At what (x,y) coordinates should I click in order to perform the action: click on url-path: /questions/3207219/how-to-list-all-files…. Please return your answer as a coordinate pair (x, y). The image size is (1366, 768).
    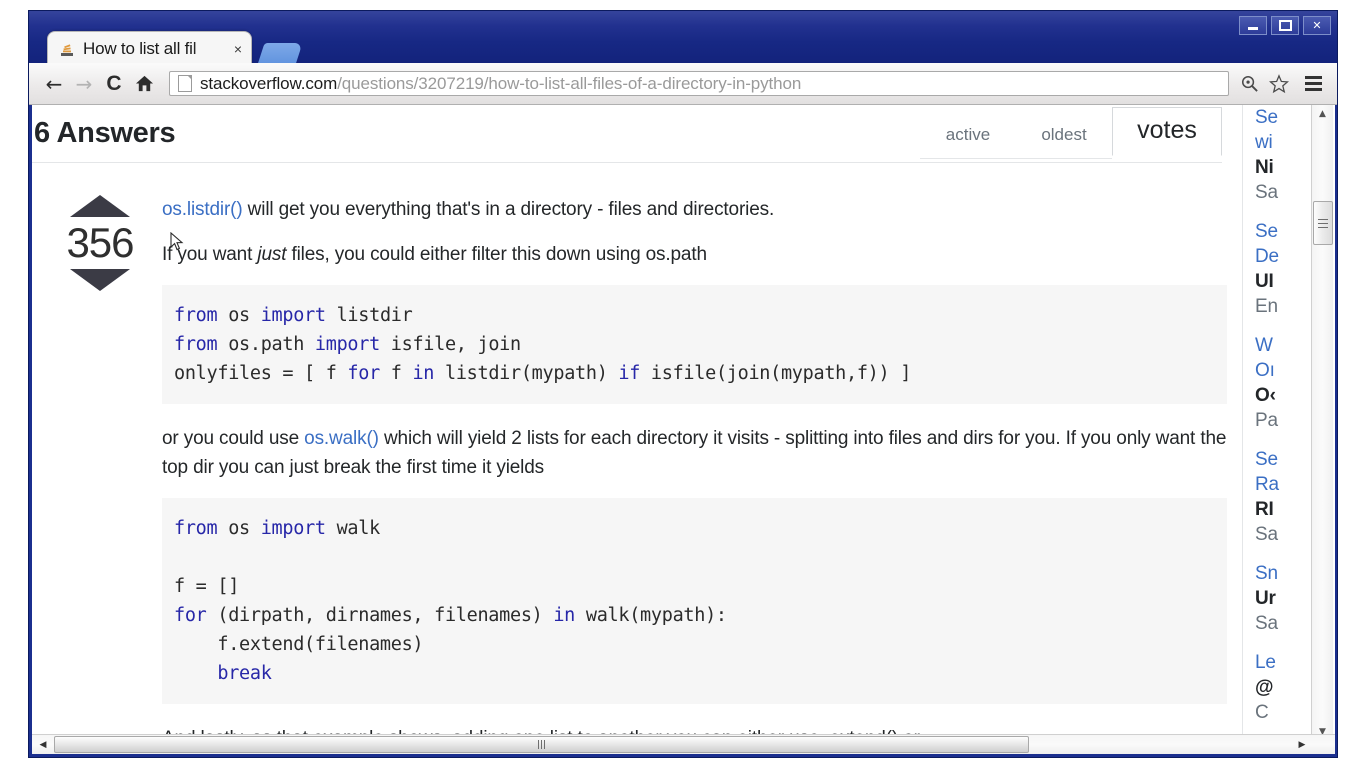
    Looking at the image, I should click on (569, 83).